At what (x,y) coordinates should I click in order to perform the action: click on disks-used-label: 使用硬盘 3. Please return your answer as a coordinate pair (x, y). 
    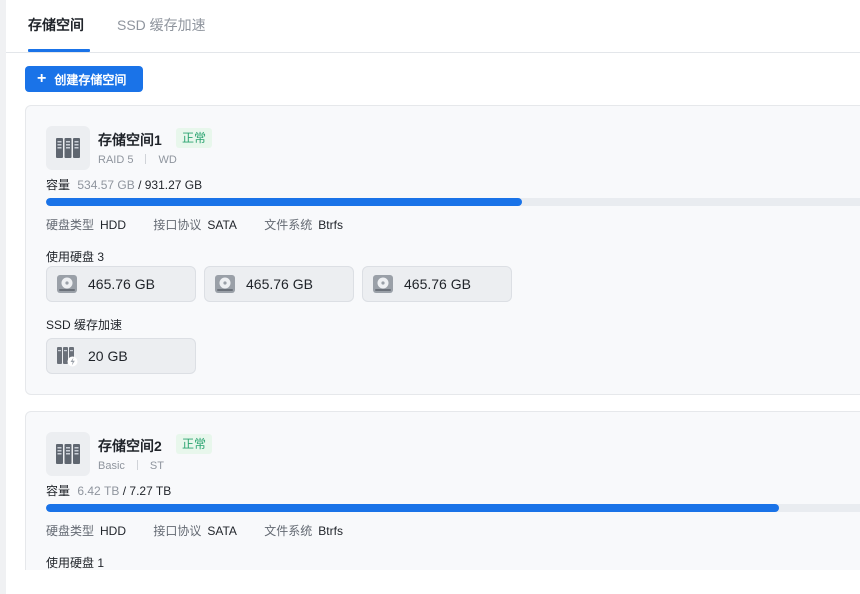
    Looking at the image, I should click on (75, 257).